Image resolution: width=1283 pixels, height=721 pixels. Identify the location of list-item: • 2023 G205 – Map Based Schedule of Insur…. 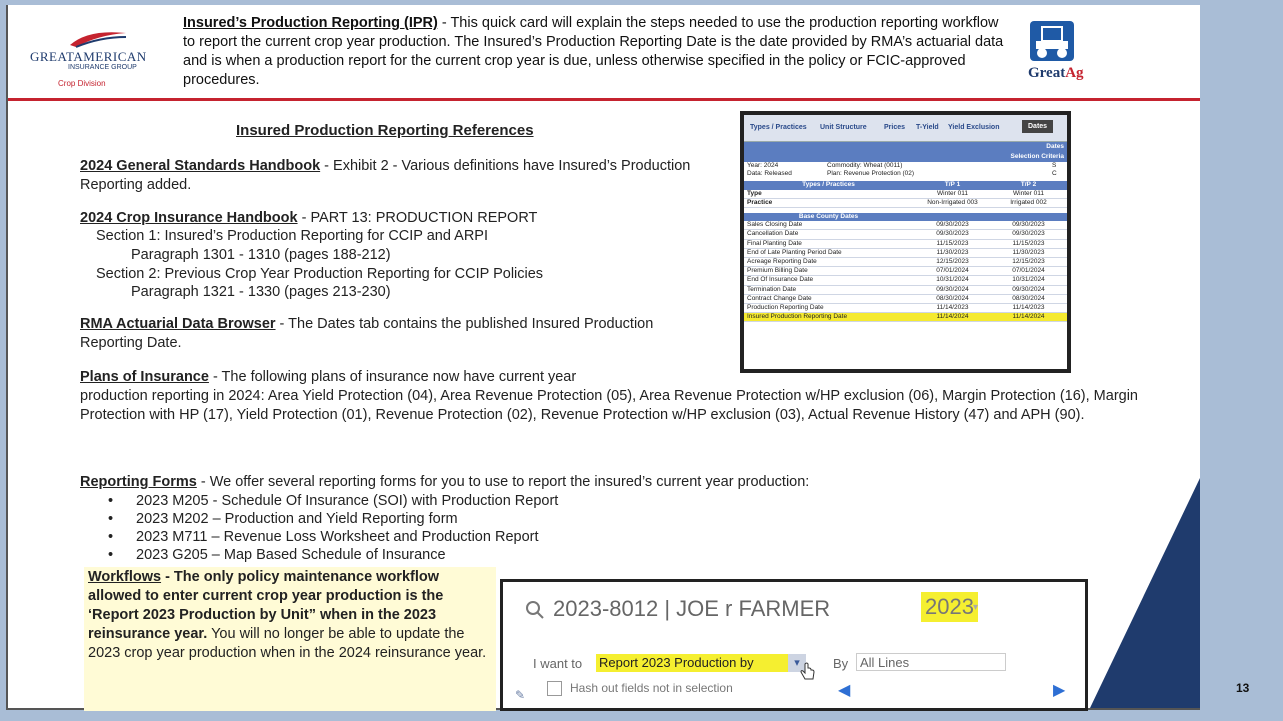
(277, 555).